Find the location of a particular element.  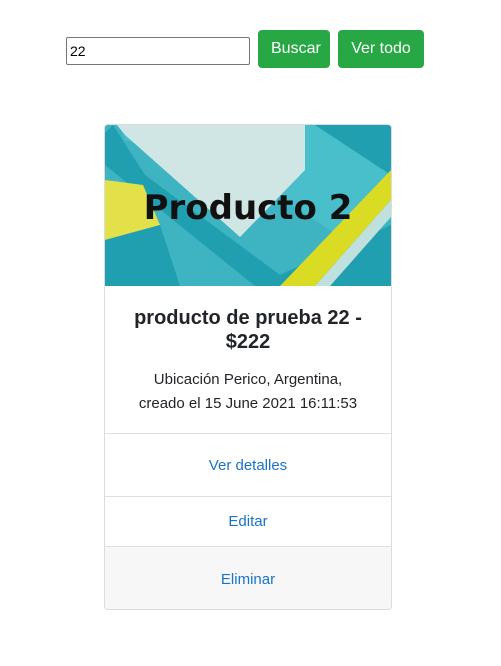

search-input is located at coordinates (158, 51).